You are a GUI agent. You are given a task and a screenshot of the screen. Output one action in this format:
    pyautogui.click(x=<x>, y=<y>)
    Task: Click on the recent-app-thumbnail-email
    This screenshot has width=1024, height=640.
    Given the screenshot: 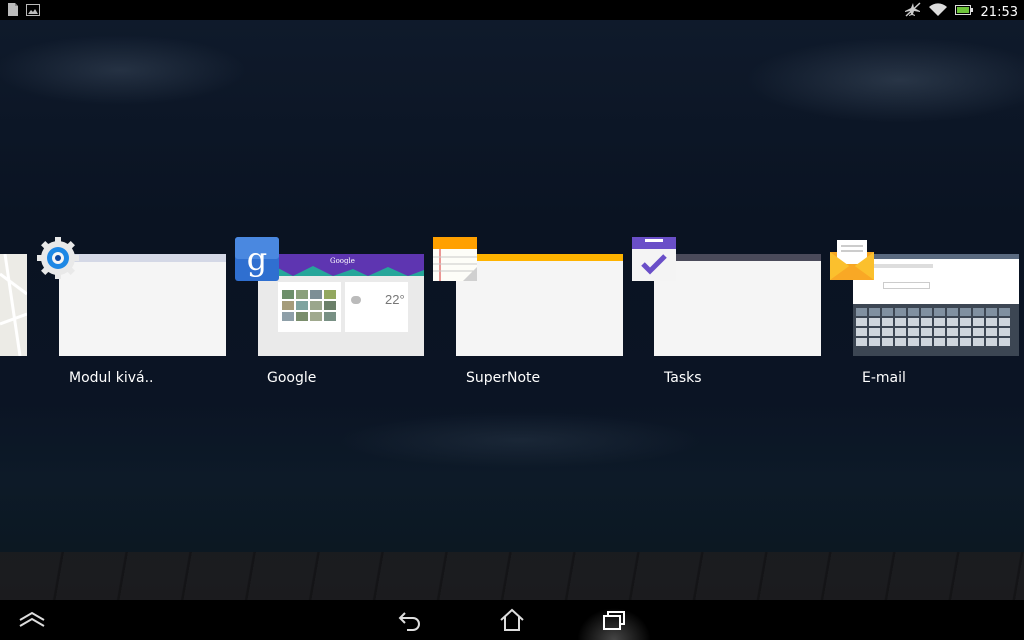 What is the action you would take?
    pyautogui.click(x=936, y=305)
    